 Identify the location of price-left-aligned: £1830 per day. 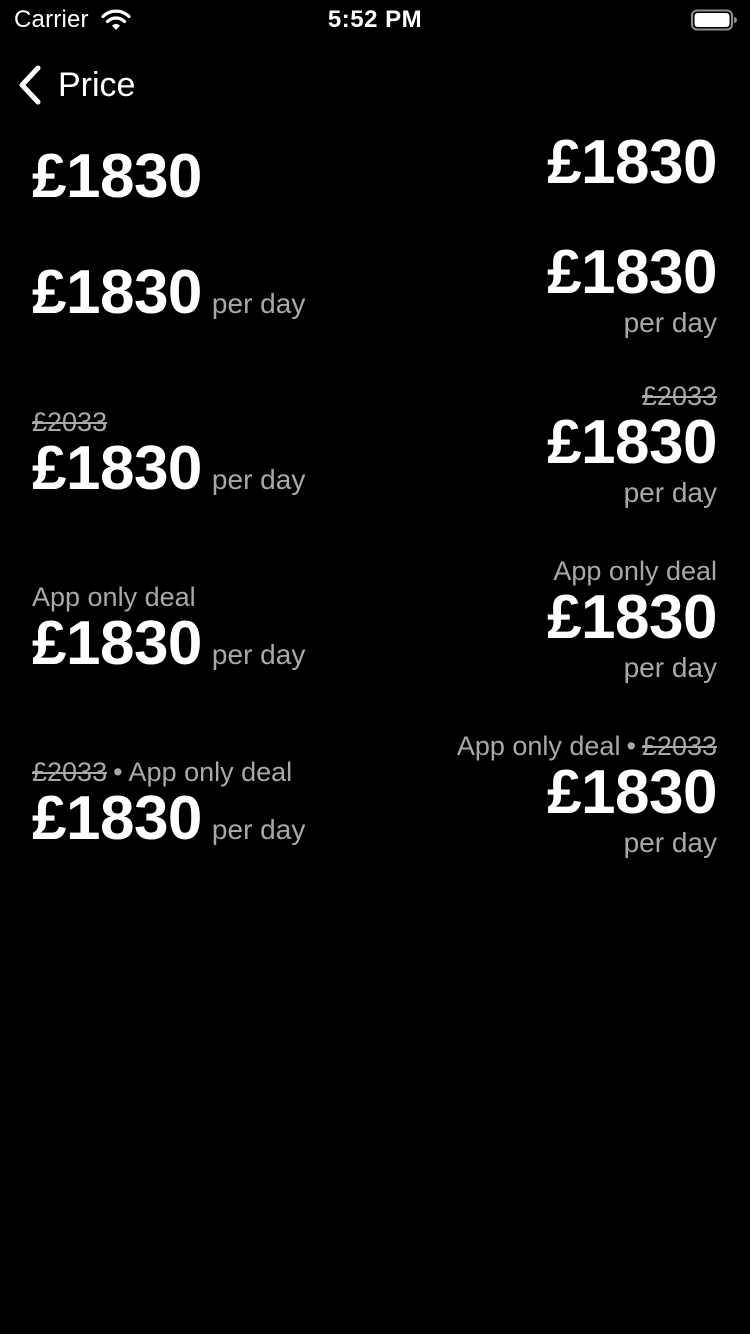
(168, 293).